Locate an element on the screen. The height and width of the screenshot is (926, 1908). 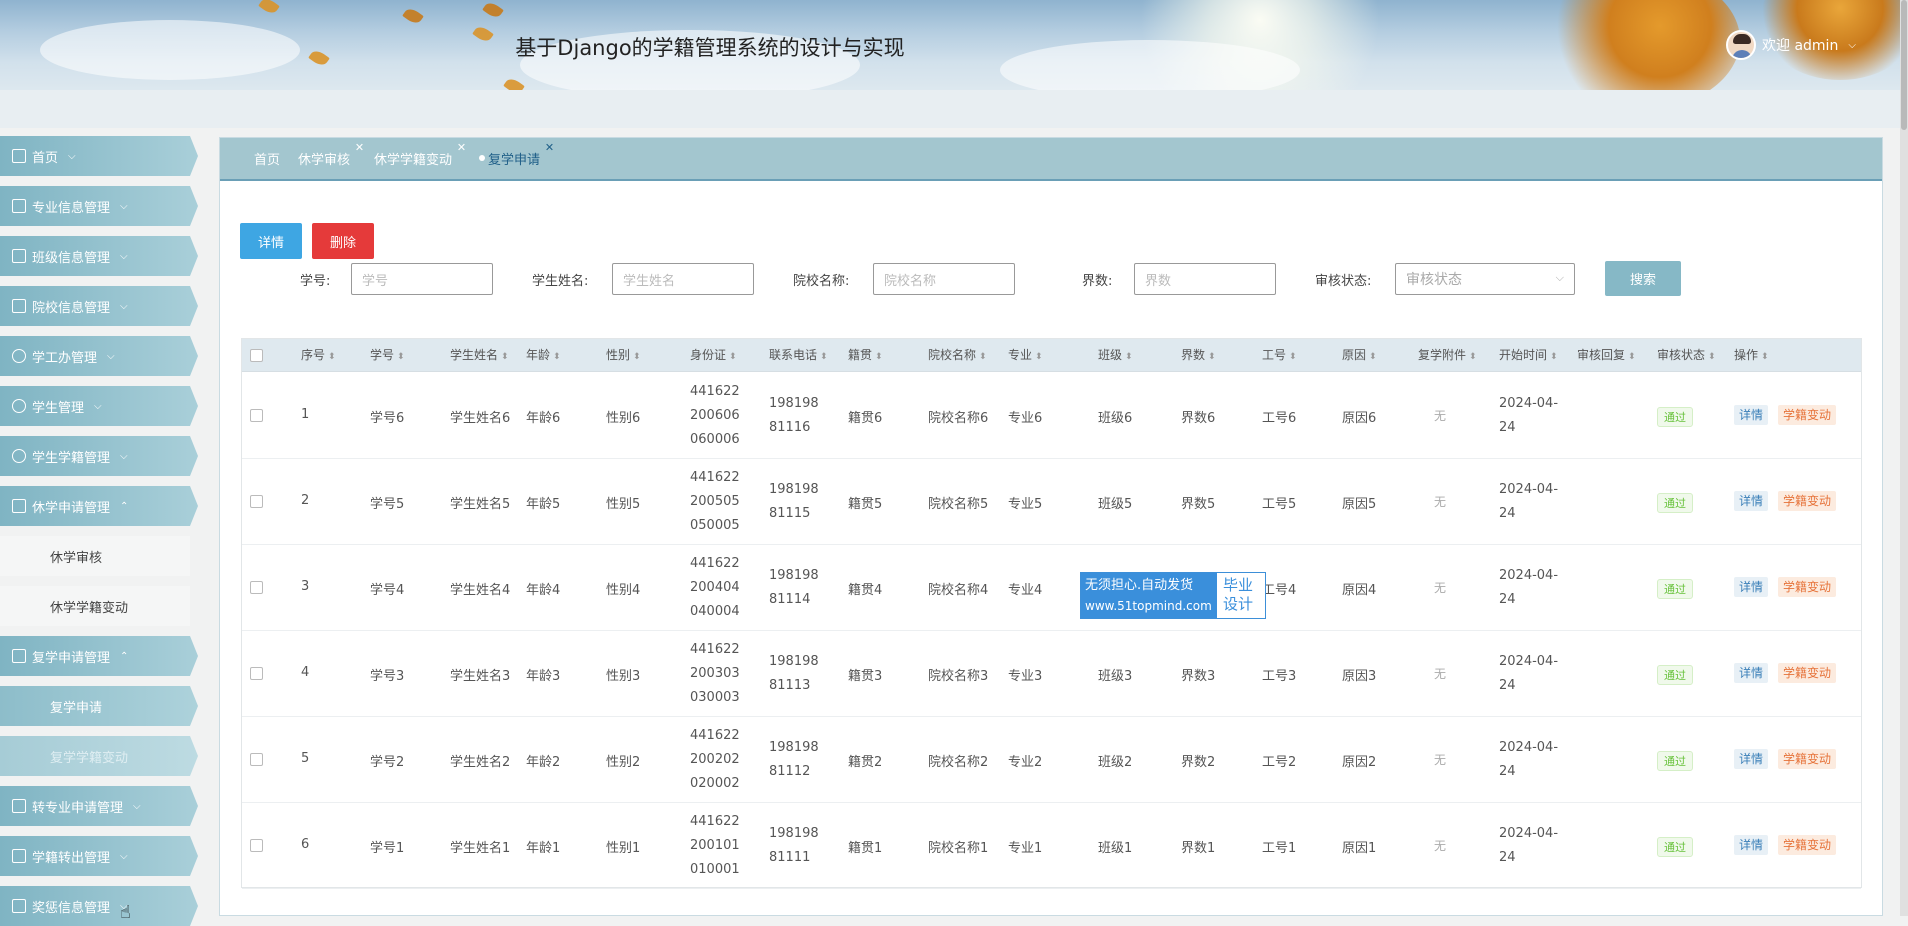
column-header-no: 学号 ⬍ is located at coordinates (387, 355).